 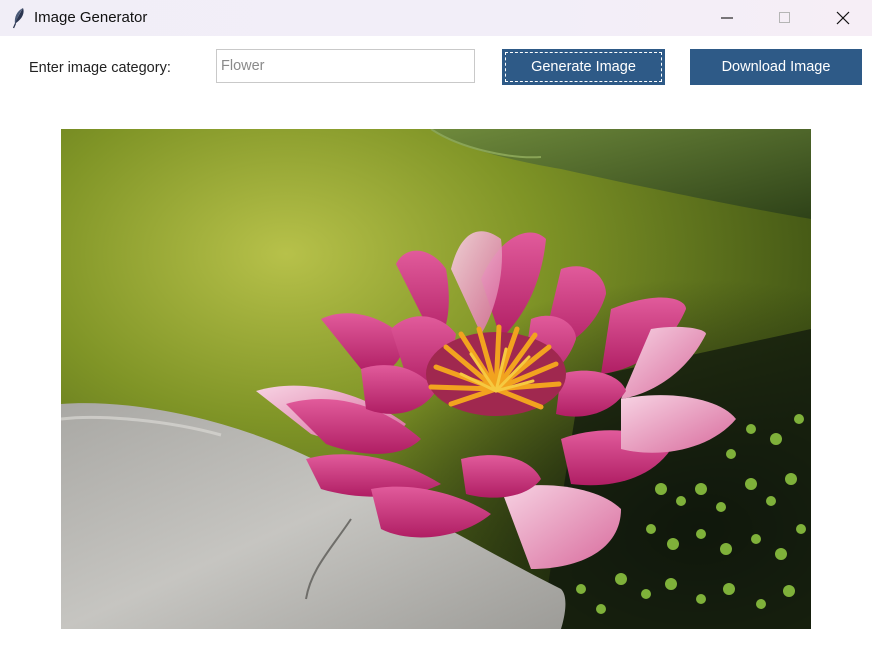 I want to click on maximize-button, so click(x=785, y=18).